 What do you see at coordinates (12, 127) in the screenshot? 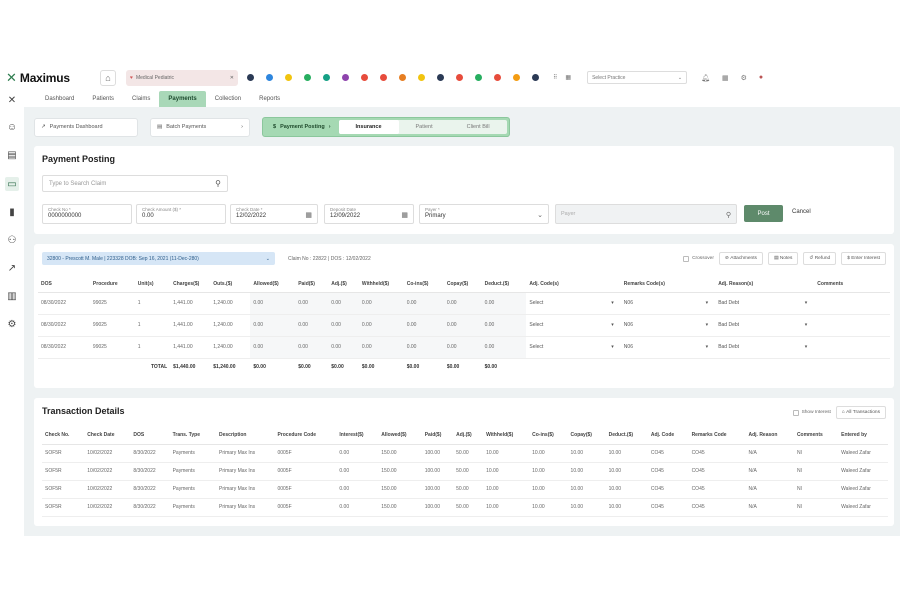
I see `user-icon: ☺` at bounding box center [12, 127].